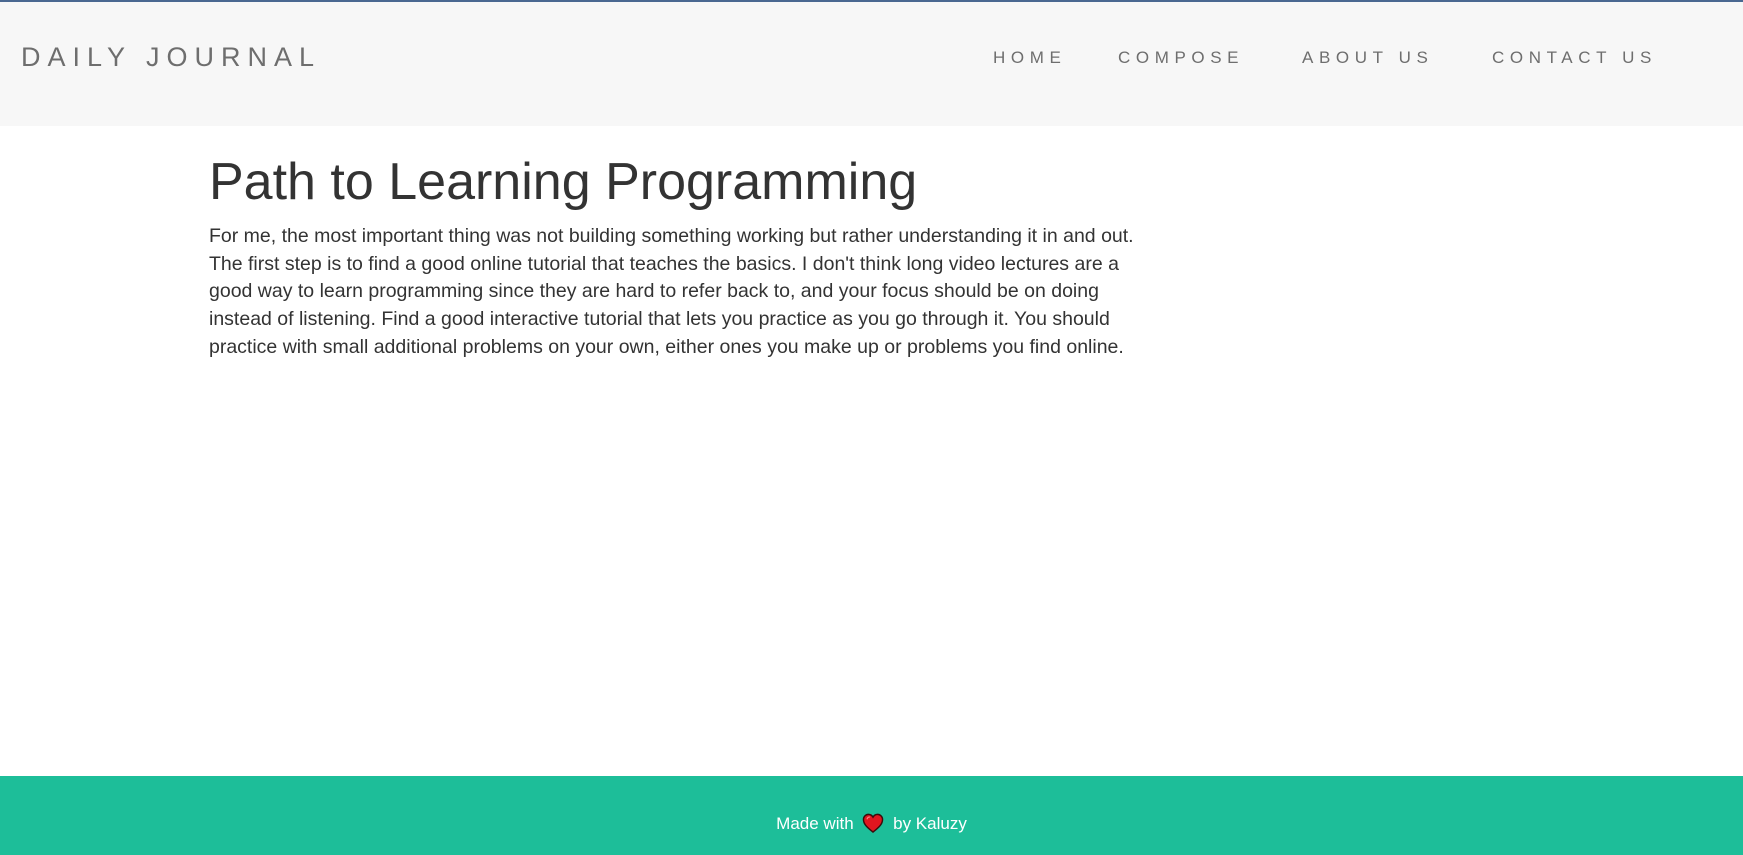  I want to click on nav-compose: COMPOSE, so click(1181, 58).